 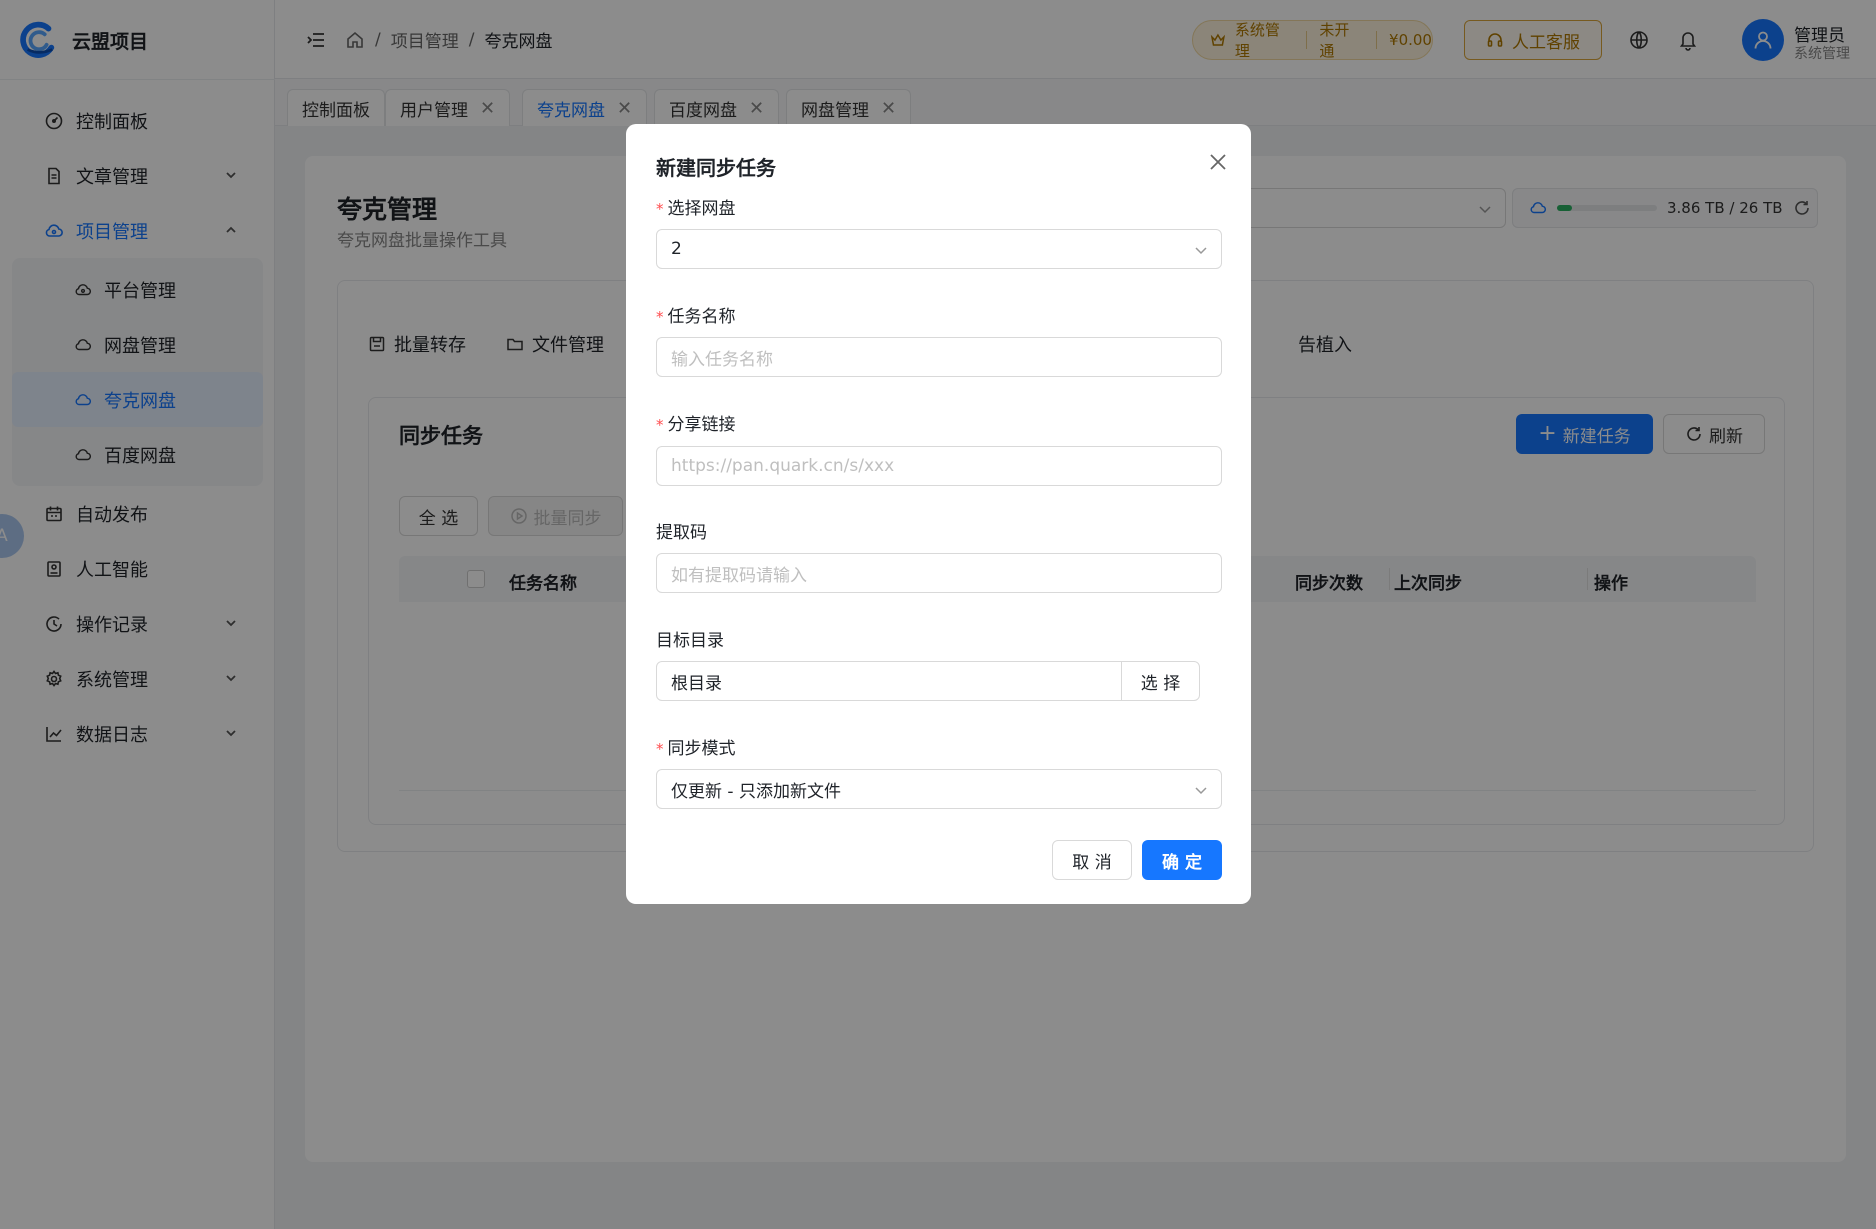 I want to click on close-icon, so click(x=1218, y=162).